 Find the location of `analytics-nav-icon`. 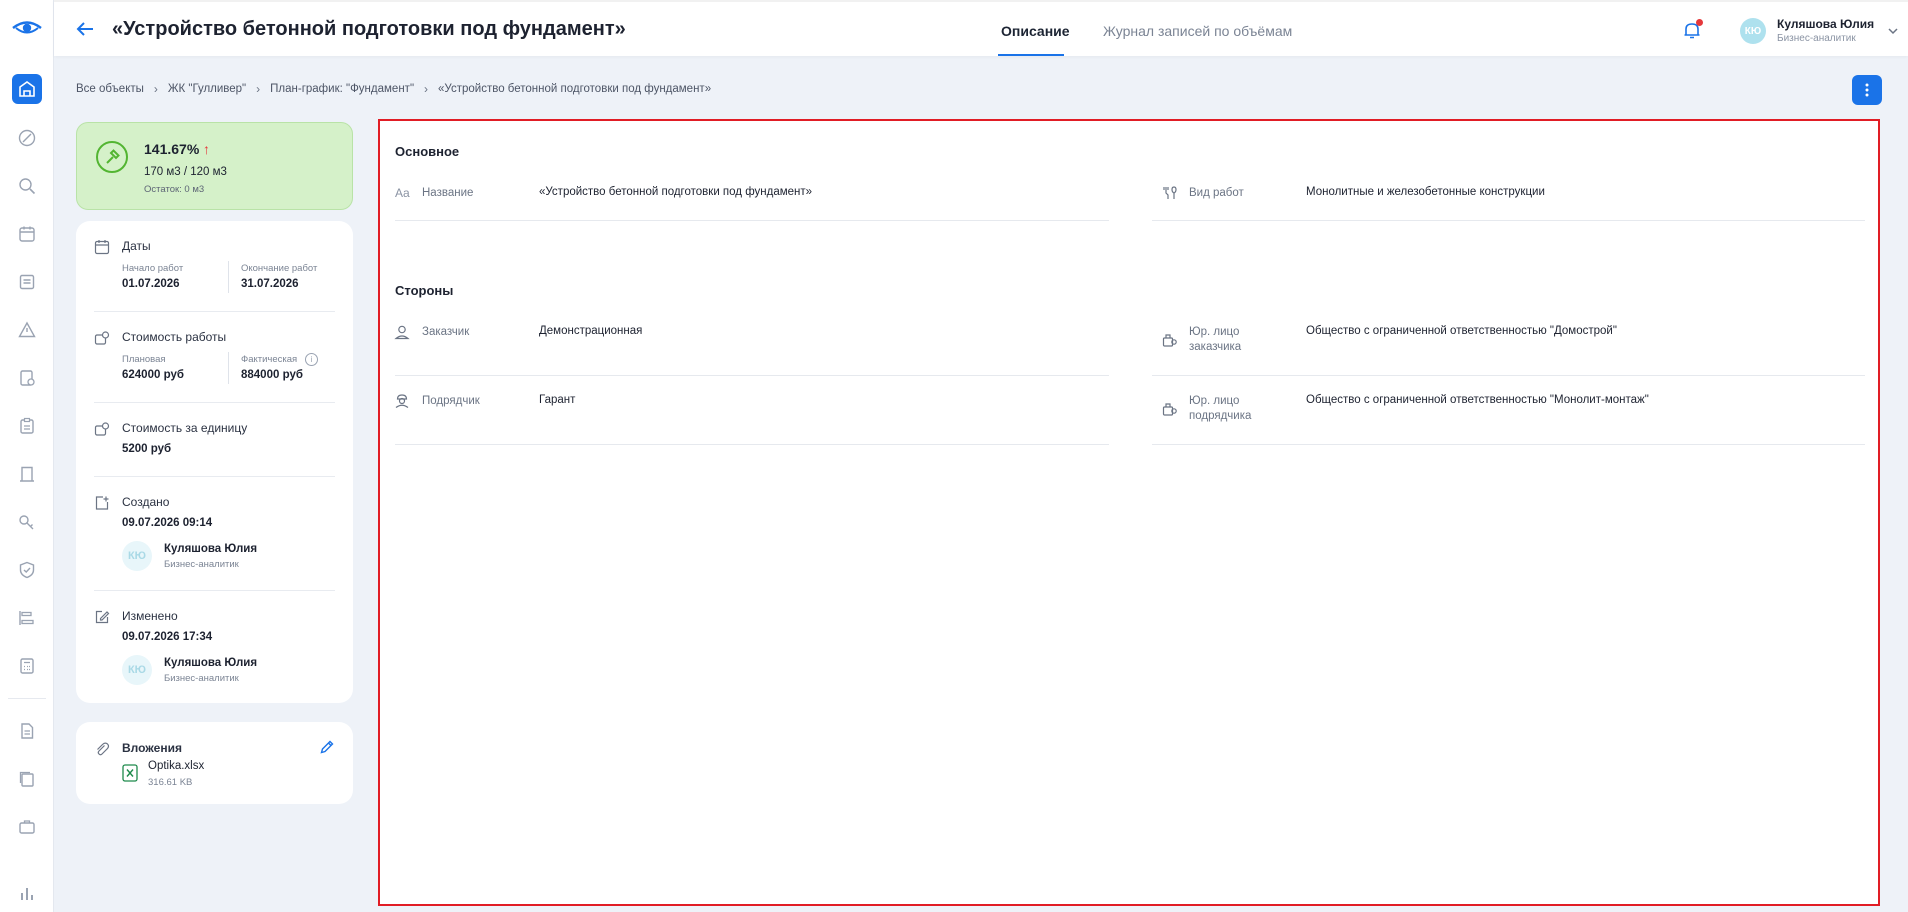

analytics-nav-icon is located at coordinates (27, 893).